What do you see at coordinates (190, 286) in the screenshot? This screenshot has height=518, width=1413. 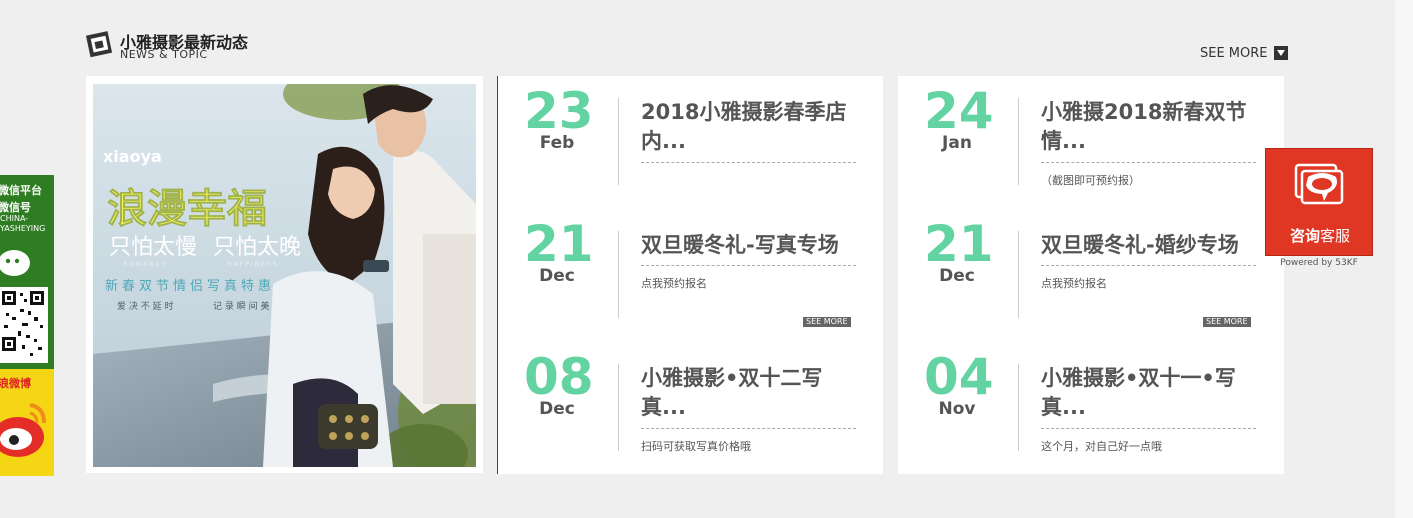 I see `feature-promo-text: 新春双节情侣写真特惠` at bounding box center [190, 286].